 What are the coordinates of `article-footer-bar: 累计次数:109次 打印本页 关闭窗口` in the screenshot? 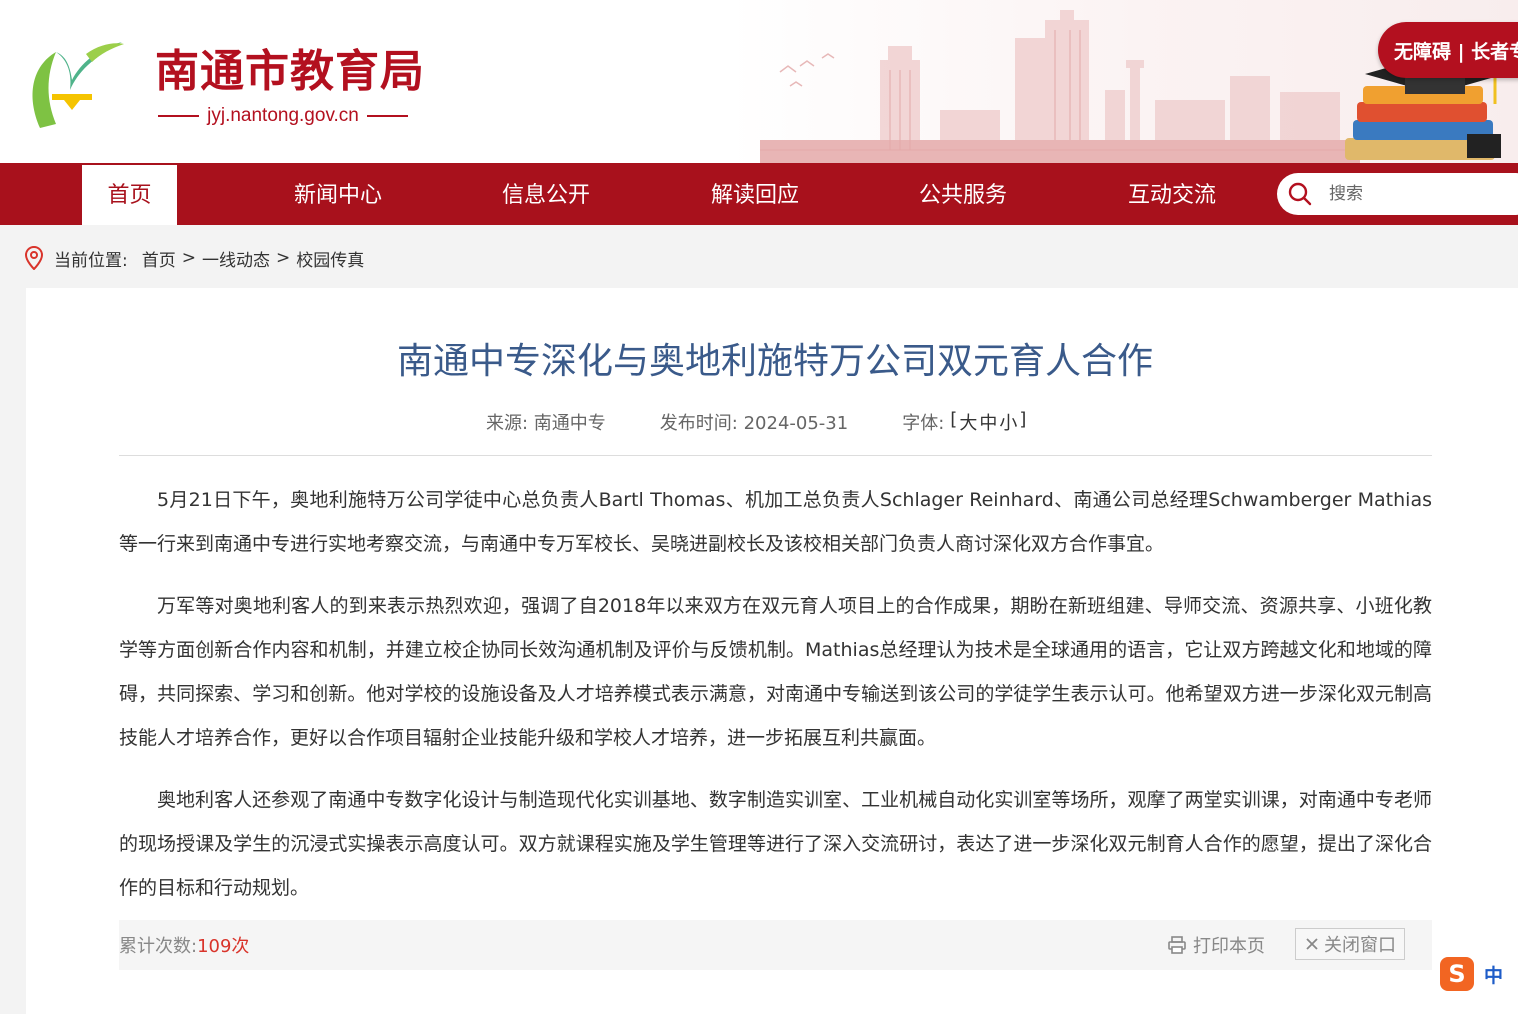 It's located at (775, 945).